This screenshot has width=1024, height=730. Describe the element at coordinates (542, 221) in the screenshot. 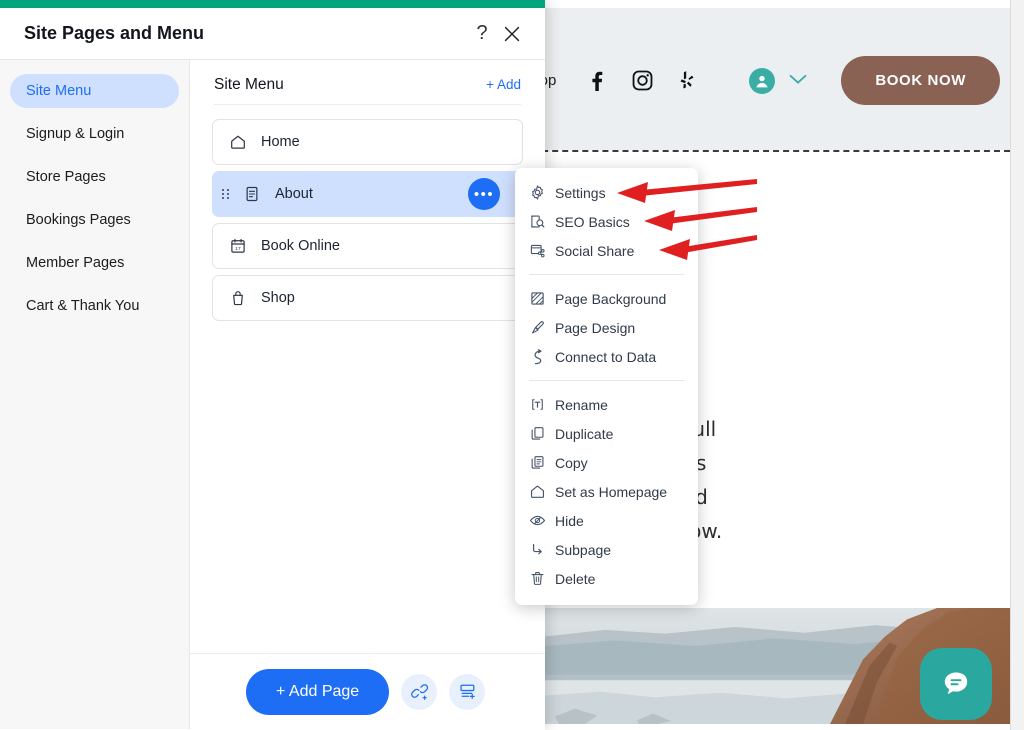

I see `seo-search-icon` at that location.